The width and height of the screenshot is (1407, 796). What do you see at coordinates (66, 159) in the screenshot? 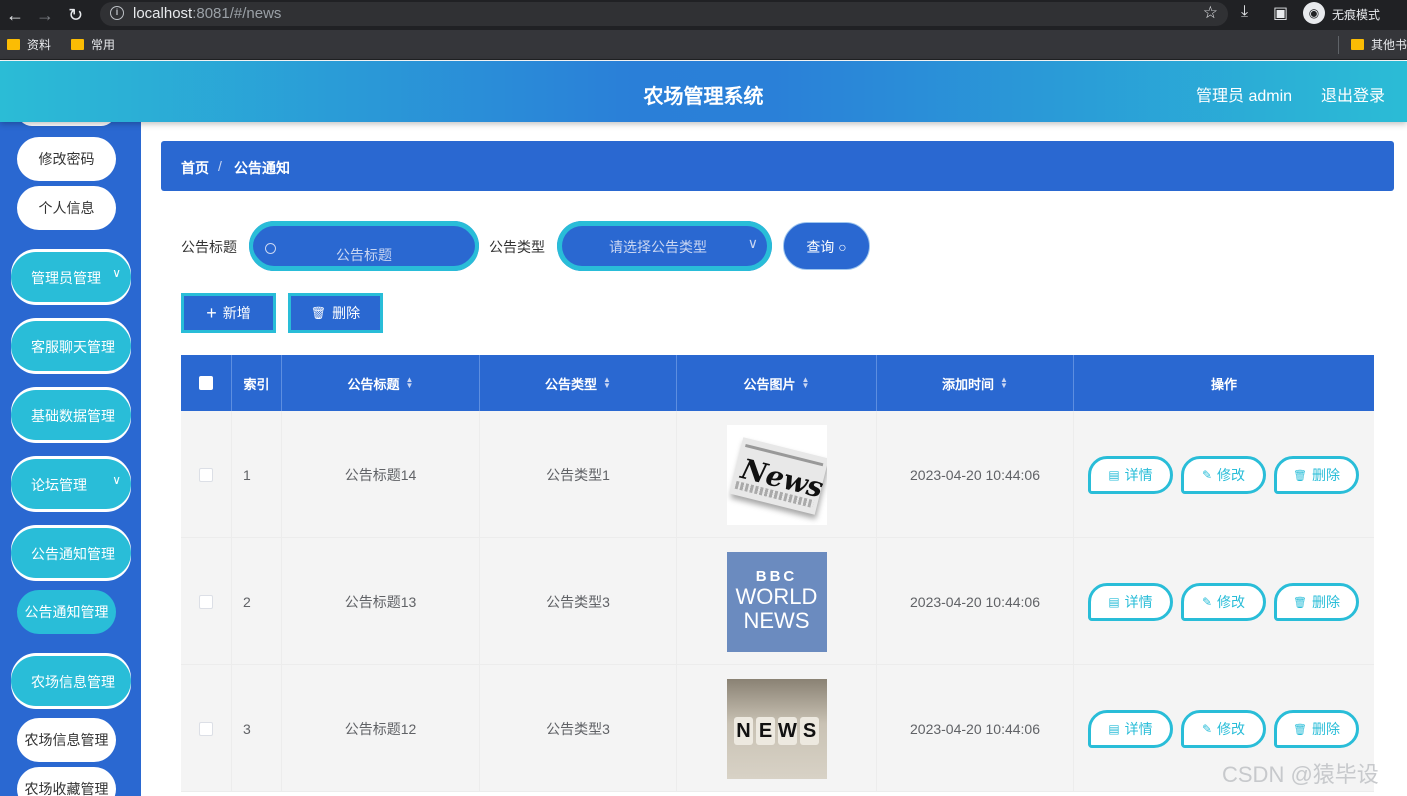
I see `sidebar-item-change-password: 修改密码` at bounding box center [66, 159].